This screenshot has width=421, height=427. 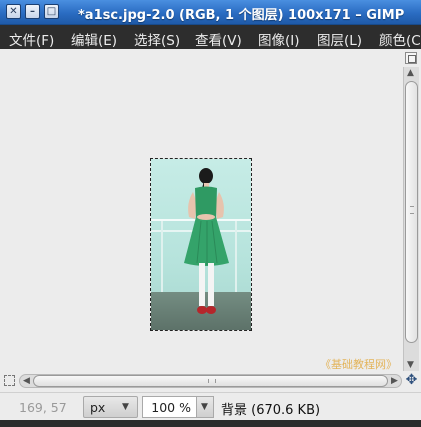 What do you see at coordinates (98, 407) in the screenshot?
I see `unit-label: px` at bounding box center [98, 407].